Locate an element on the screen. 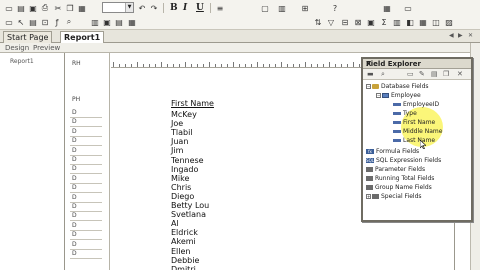 The height and width of the screenshot is (270, 480). tree-node-formula-fields: fx Formula Fields is located at coordinates (392, 151).